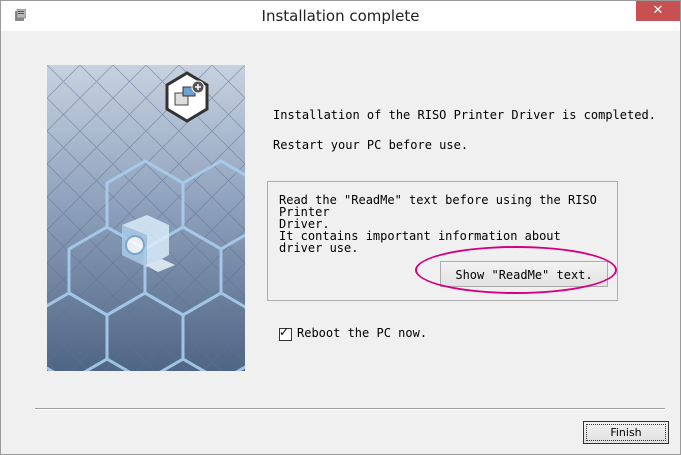 The height and width of the screenshot is (455, 681). I want to click on checkmark-icon: ✓, so click(284, 332).